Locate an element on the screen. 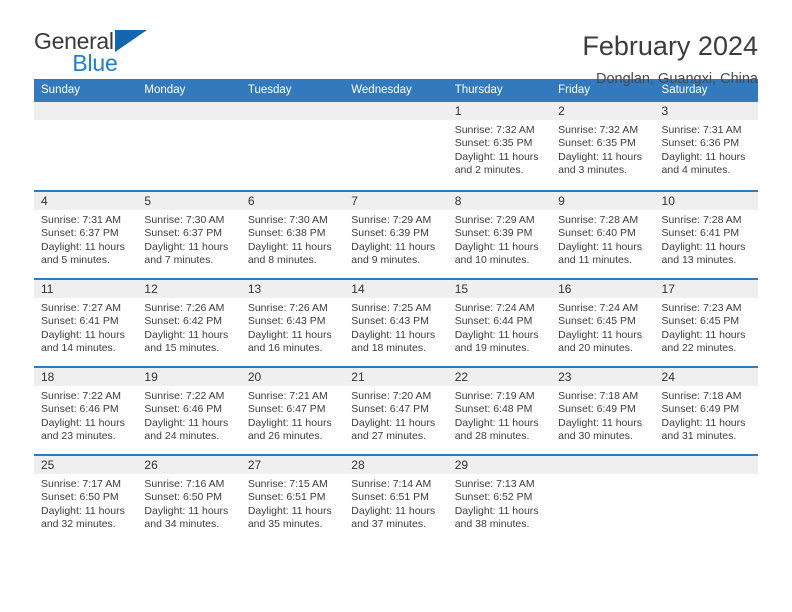 The height and width of the screenshot is (612, 792). brand-logo: General Blue is located at coordinates (99, 53).